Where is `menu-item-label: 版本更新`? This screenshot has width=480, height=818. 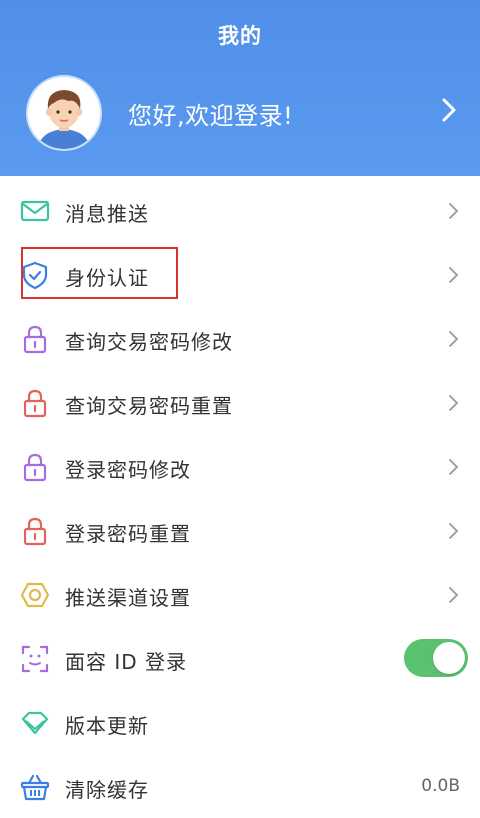 menu-item-label: 版本更新 is located at coordinates (107, 726).